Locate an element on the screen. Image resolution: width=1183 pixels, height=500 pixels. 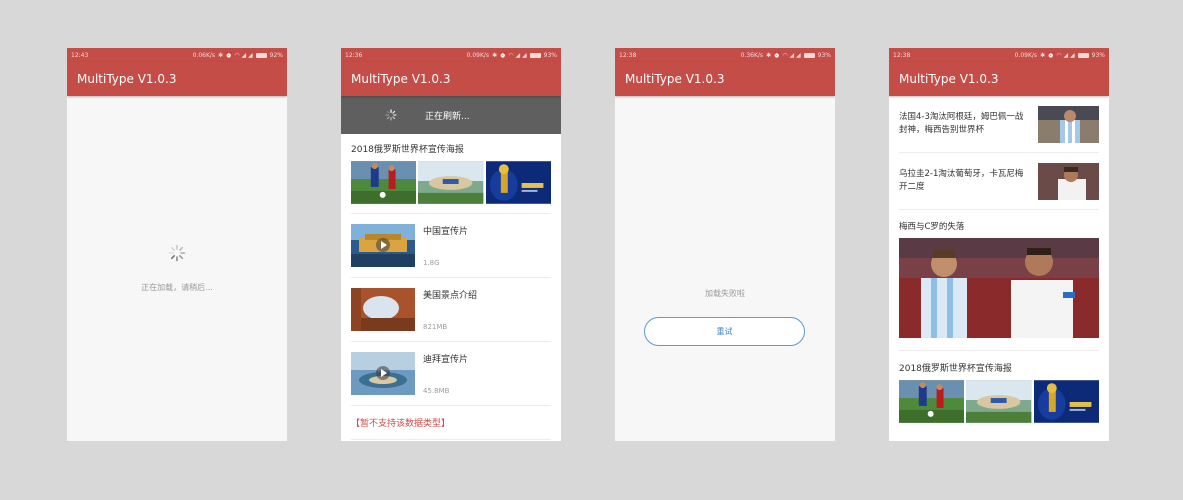
news-item: 乌拉圭2-1淘汰葡萄牙，卡瓦尼梅开二度 is located at coordinates (999, 181).